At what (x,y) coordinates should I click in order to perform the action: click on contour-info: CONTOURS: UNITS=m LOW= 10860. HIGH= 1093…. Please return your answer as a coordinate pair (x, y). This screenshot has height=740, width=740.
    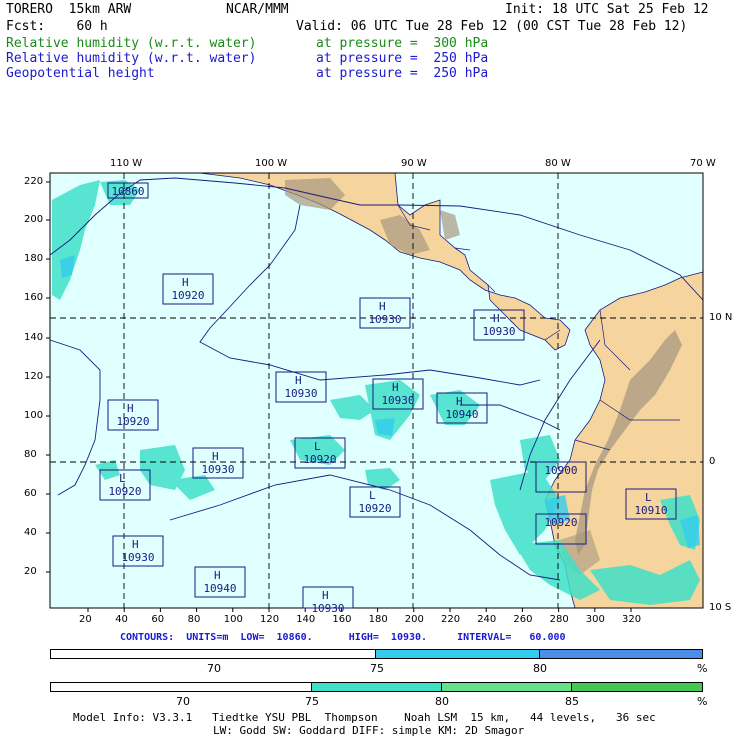
    Looking at the image, I should click on (343, 637).